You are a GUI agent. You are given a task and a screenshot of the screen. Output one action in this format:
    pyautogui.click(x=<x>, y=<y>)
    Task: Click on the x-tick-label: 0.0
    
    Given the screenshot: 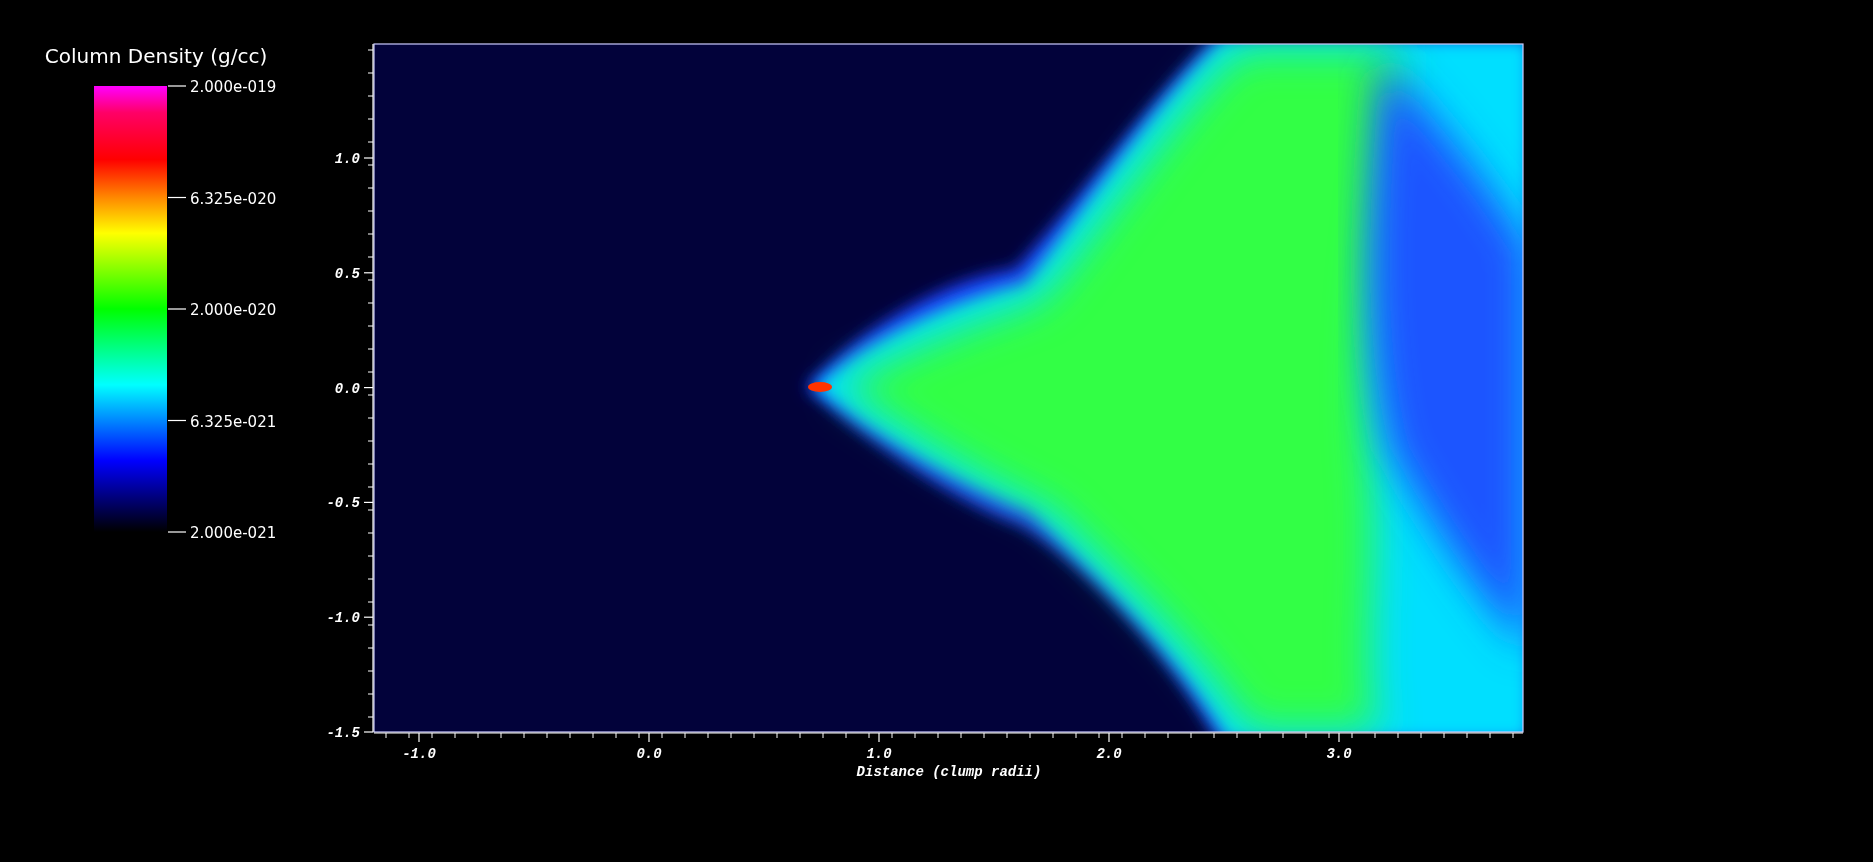 What is the action you would take?
    pyautogui.click(x=649, y=754)
    